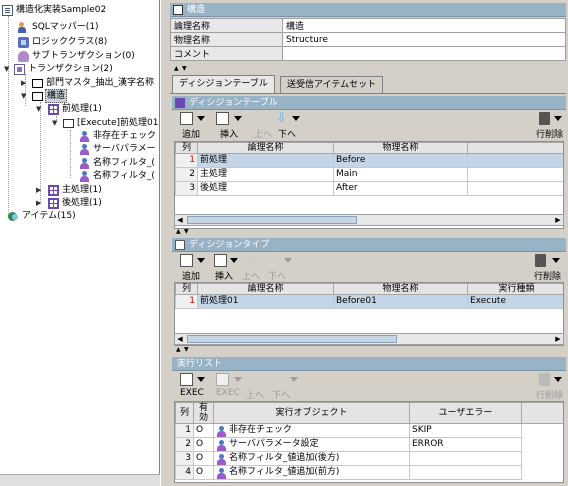 Image resolution: width=568 pixels, height=486 pixels. What do you see at coordinates (118, 136) in the screenshot?
I see `tree-item-exec-obj-1: 非存在チェック` at bounding box center [118, 136].